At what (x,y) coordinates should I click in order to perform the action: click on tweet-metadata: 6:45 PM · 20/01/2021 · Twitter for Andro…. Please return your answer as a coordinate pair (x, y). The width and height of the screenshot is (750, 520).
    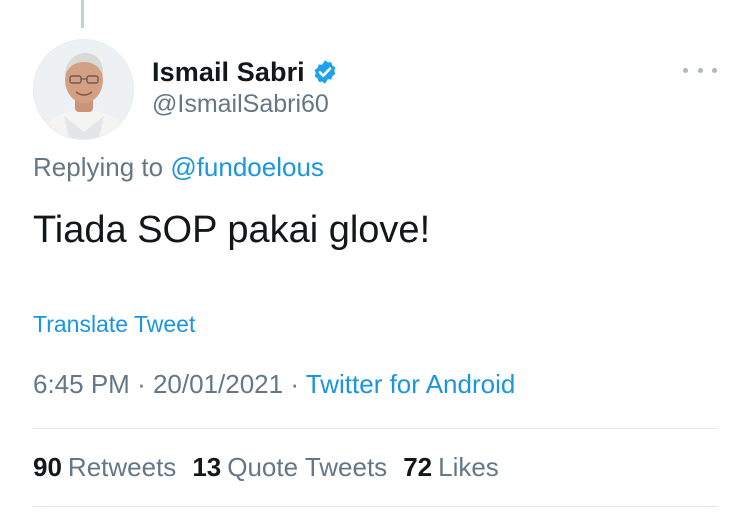
    Looking at the image, I should click on (274, 384).